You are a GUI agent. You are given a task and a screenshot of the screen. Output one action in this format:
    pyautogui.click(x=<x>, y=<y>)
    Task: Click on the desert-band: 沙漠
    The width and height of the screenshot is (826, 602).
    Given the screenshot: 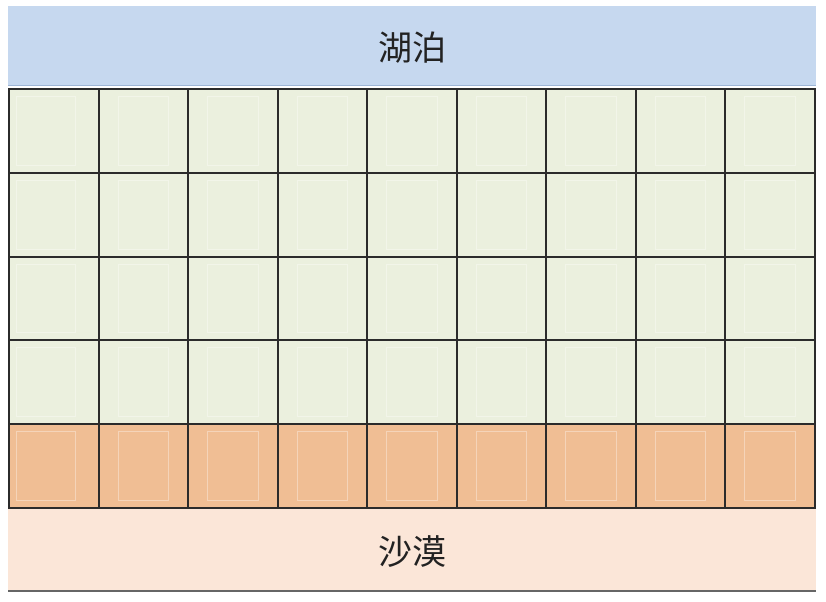 What is the action you would take?
    pyautogui.click(x=412, y=550)
    